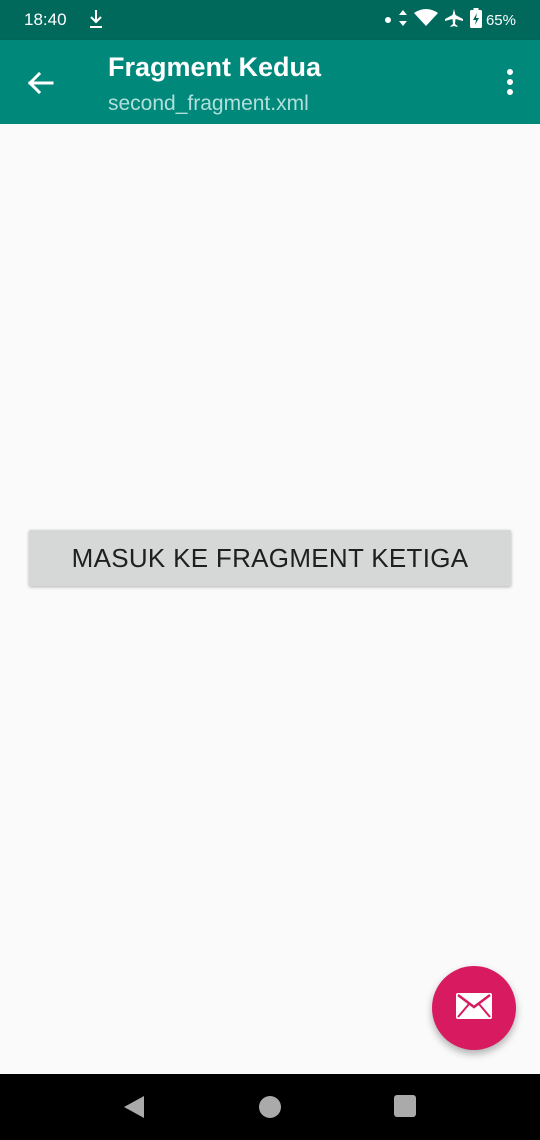  Describe the element at coordinates (45, 19) in the screenshot. I see `status-time: 18:40` at that location.